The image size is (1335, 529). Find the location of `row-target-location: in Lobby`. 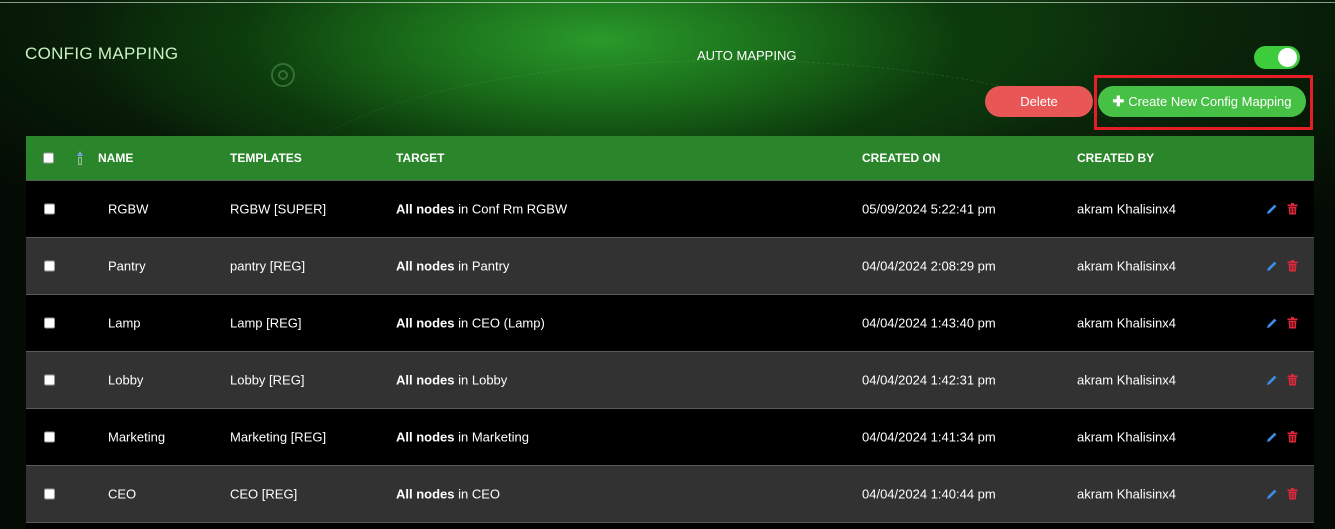

row-target-location: in Lobby is located at coordinates (481, 380).